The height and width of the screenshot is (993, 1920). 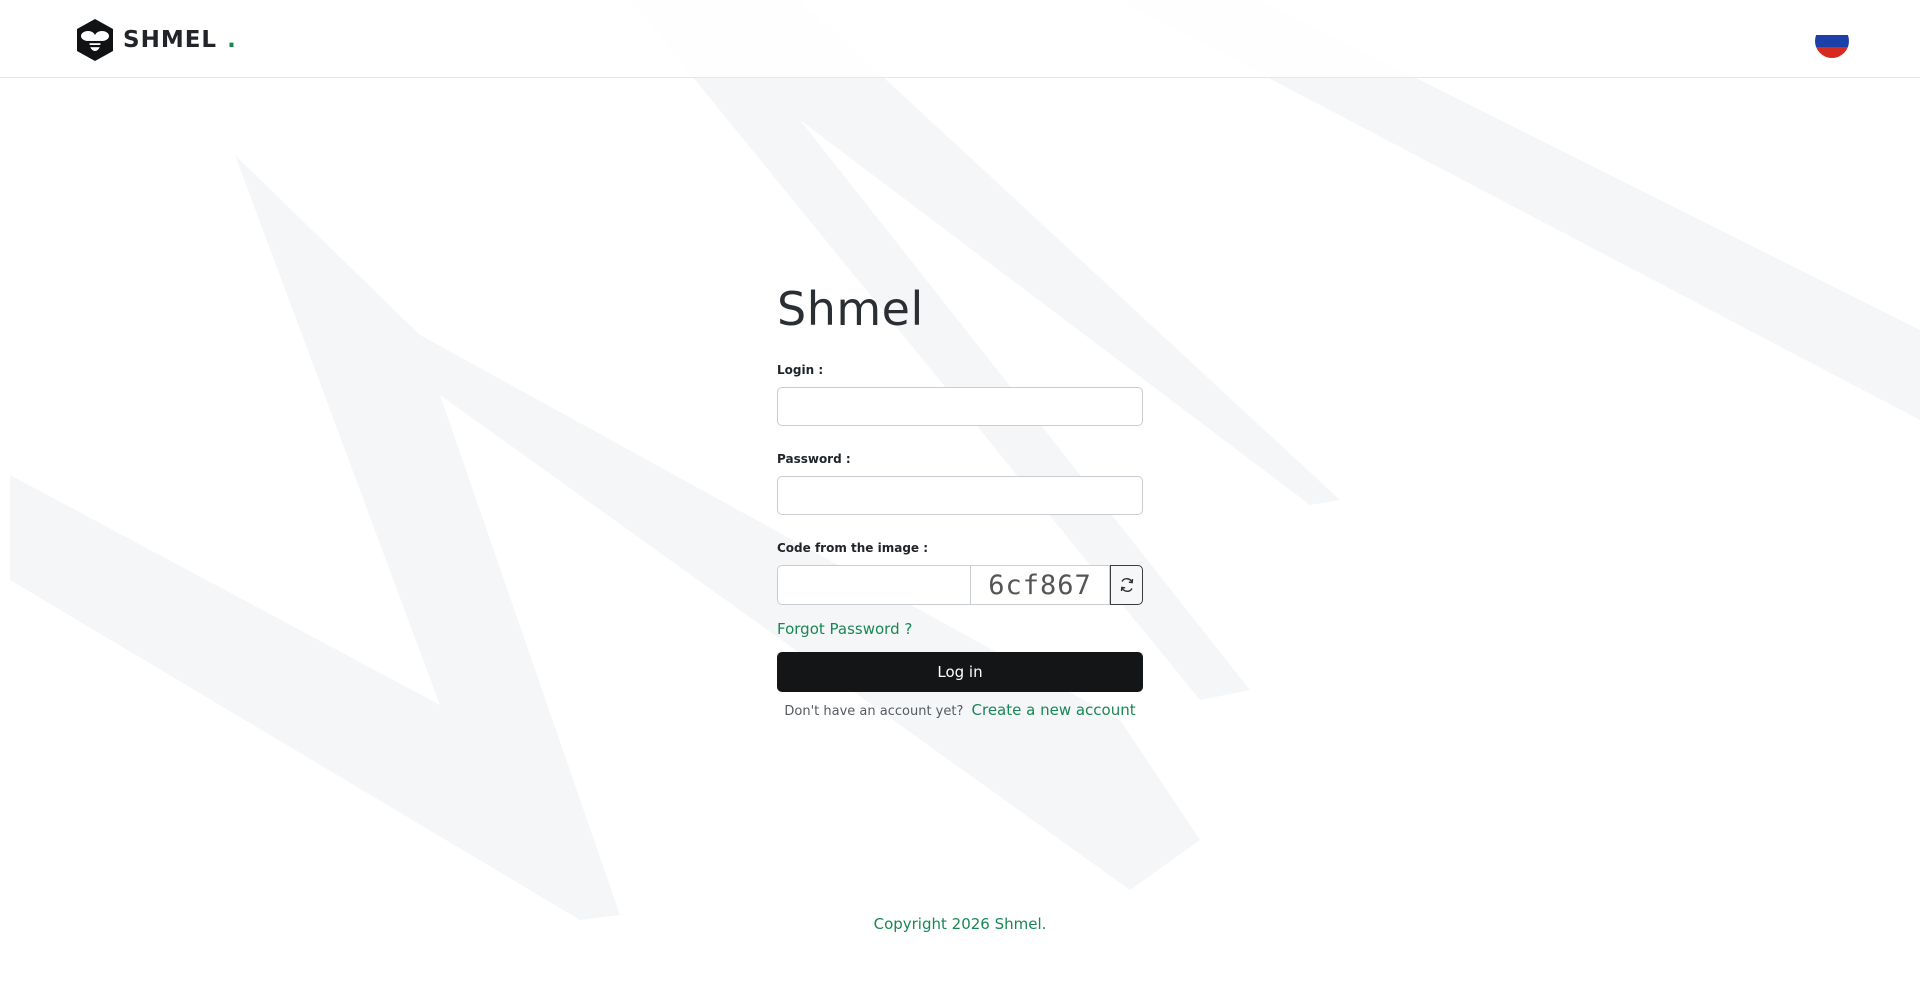 I want to click on create-account-link: Create a new account, so click(x=1054, y=710).